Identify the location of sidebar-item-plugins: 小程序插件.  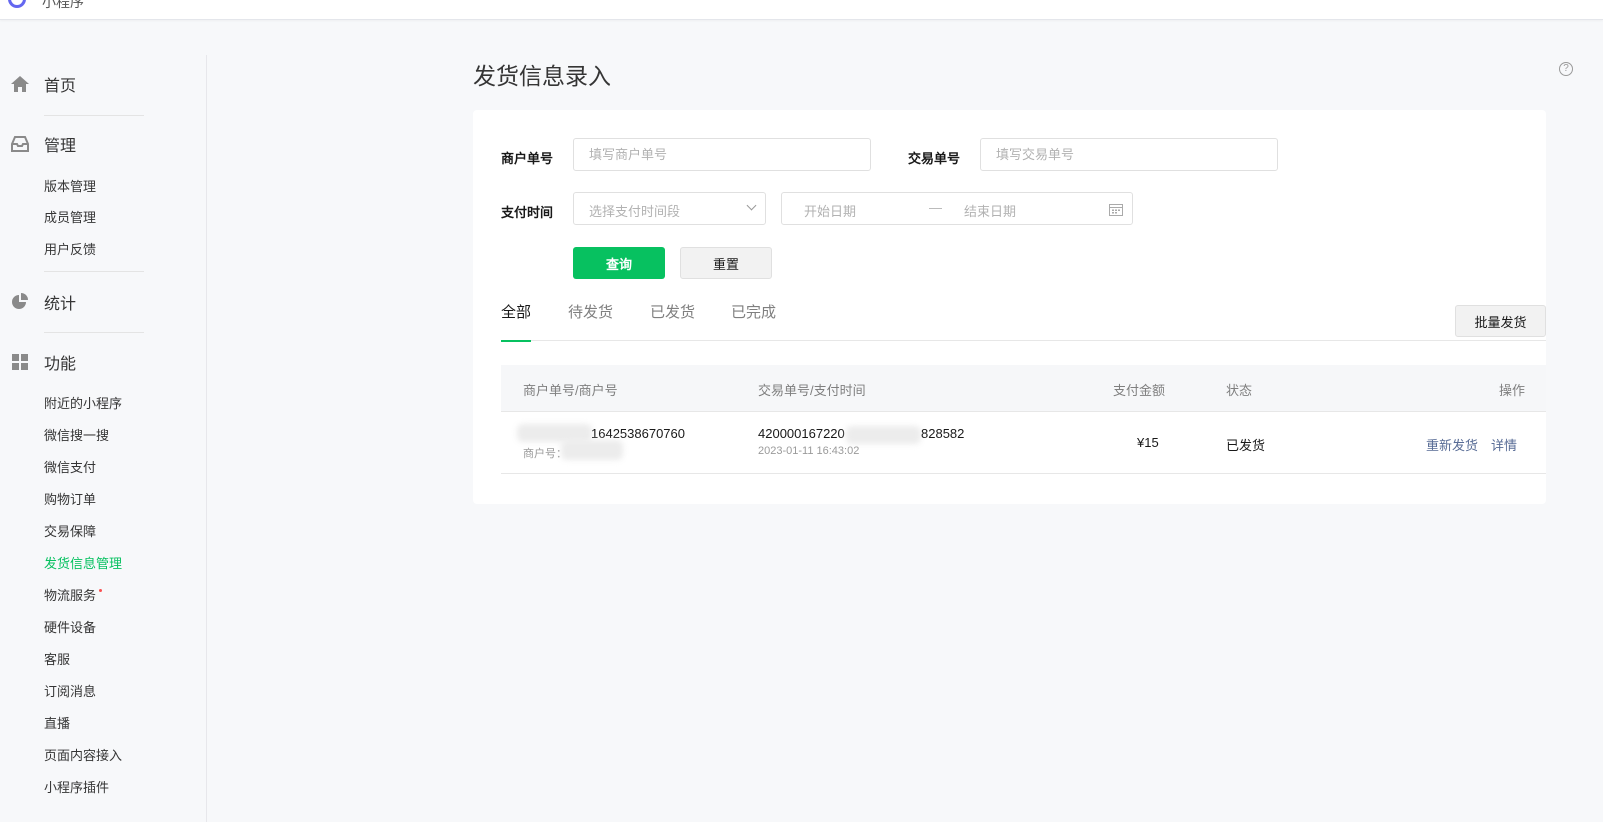
(76, 788).